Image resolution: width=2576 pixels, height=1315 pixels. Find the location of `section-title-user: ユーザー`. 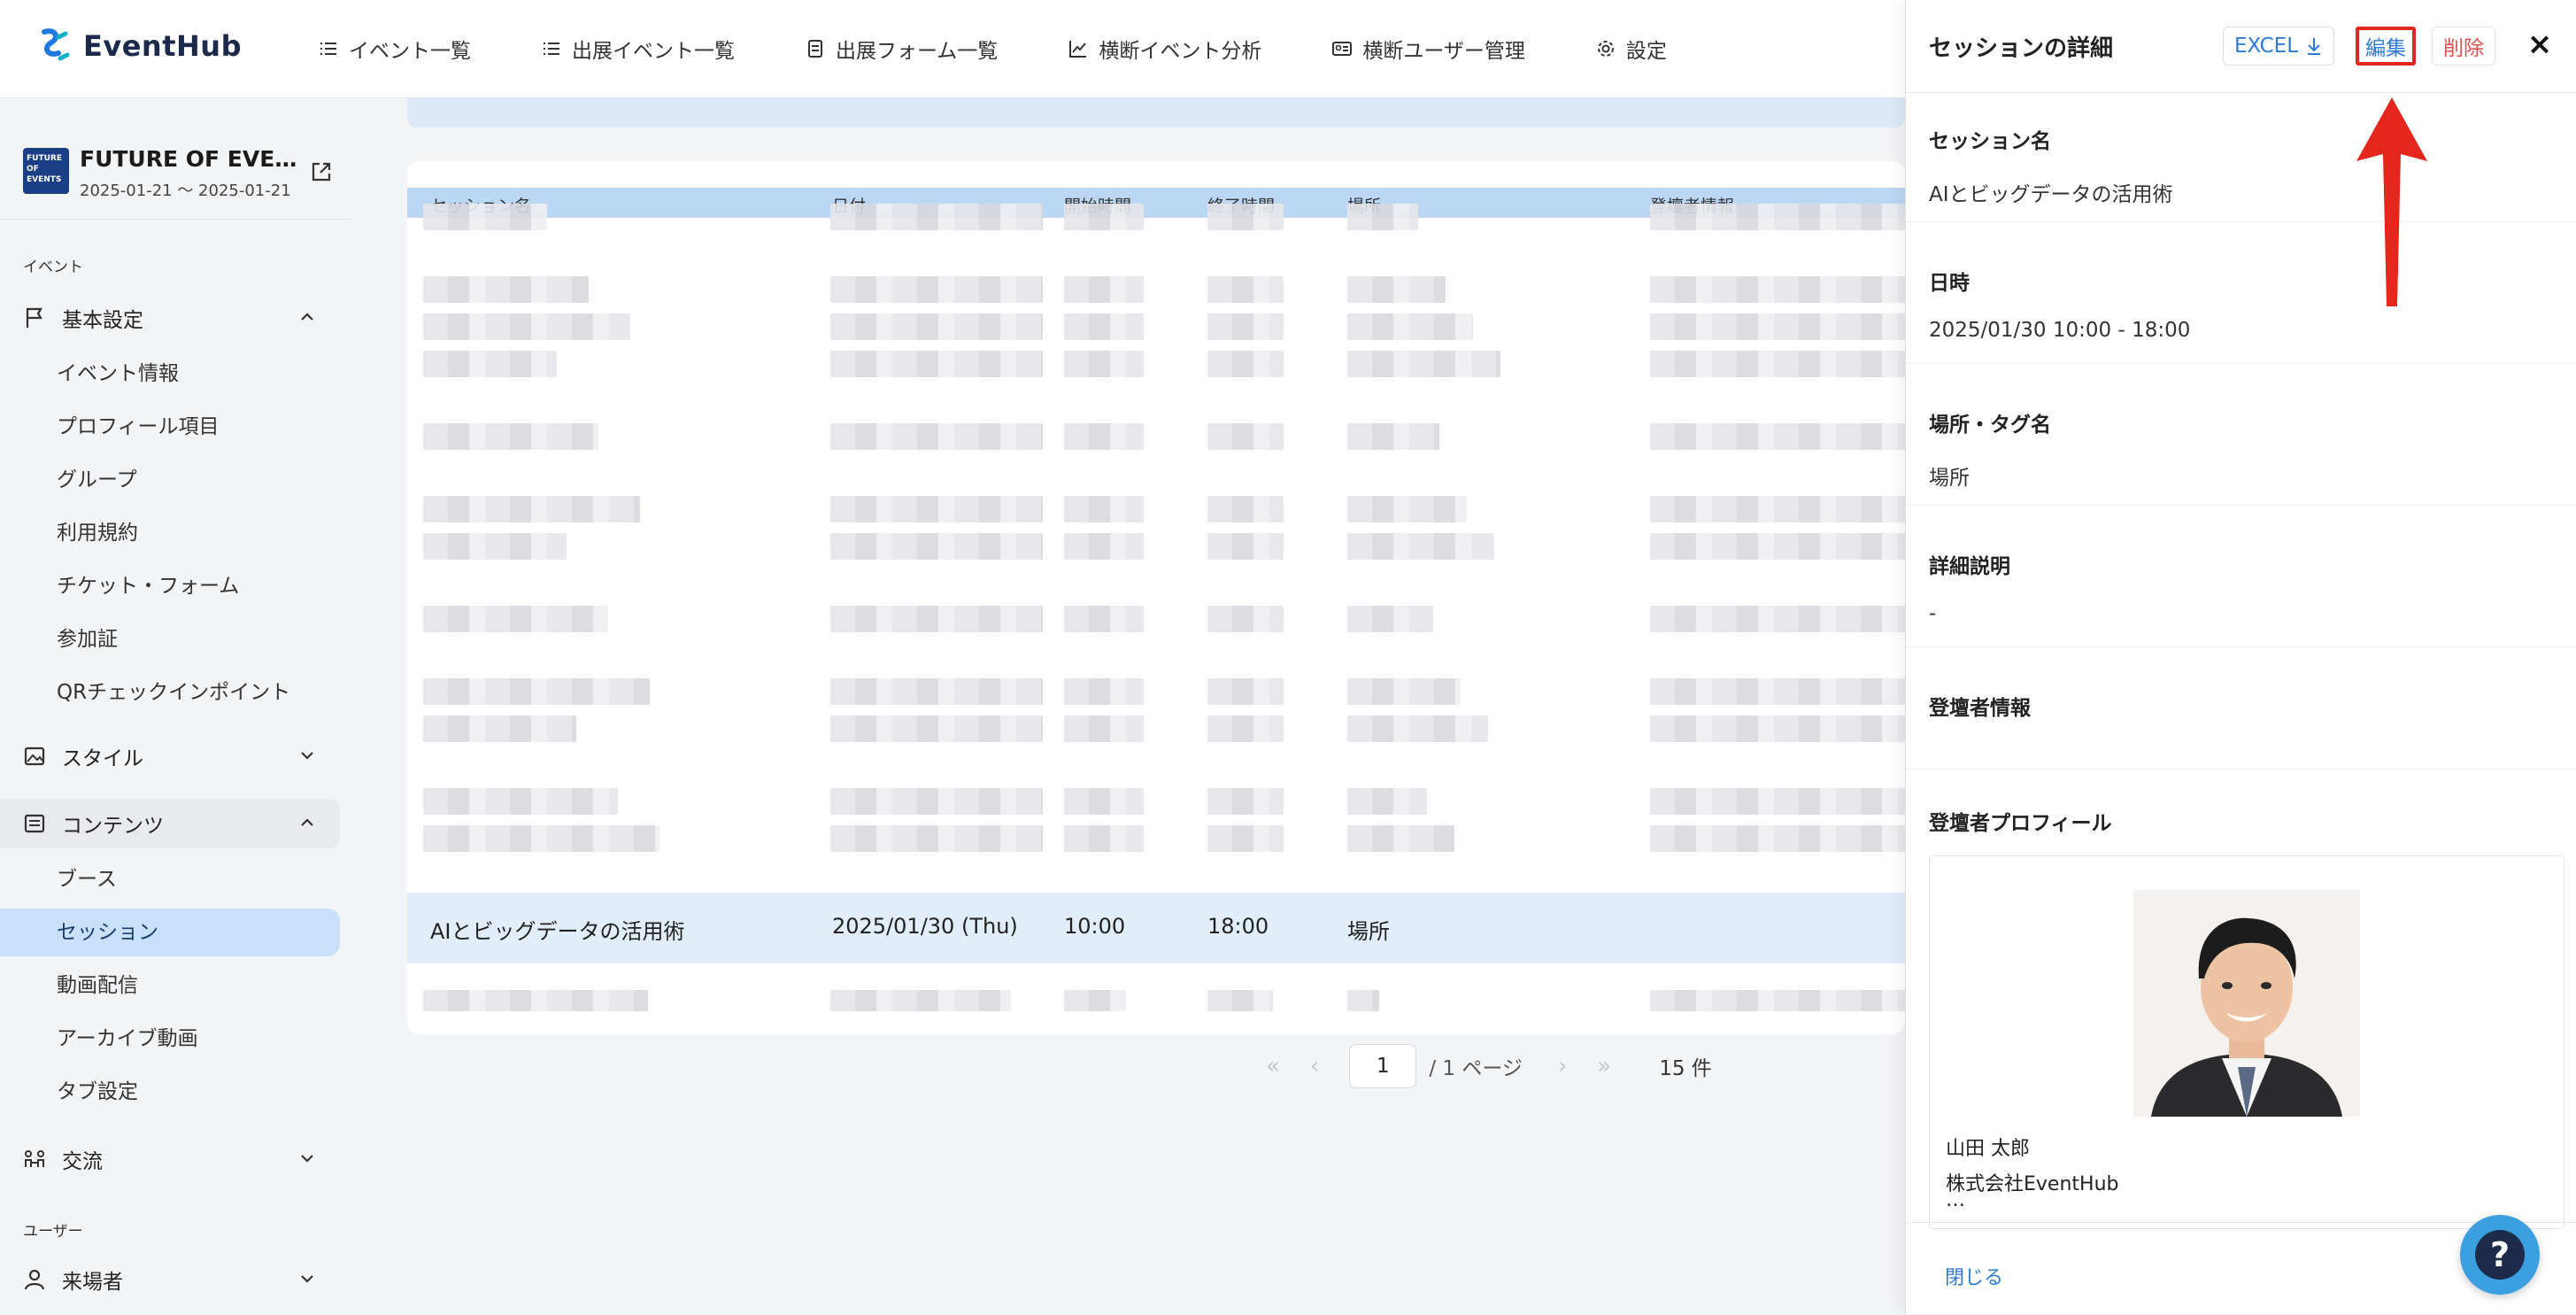

section-title-user: ユーザー is located at coordinates (53, 1232).